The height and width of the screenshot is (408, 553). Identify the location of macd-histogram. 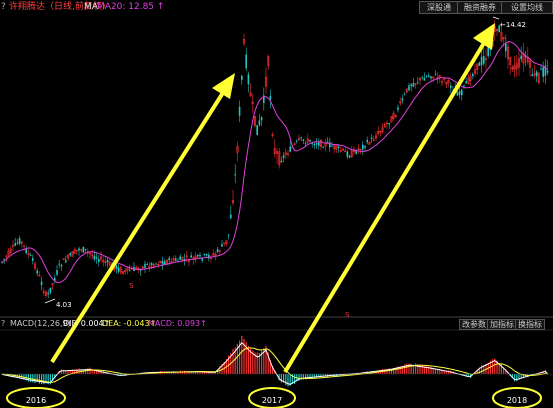
(275, 361).